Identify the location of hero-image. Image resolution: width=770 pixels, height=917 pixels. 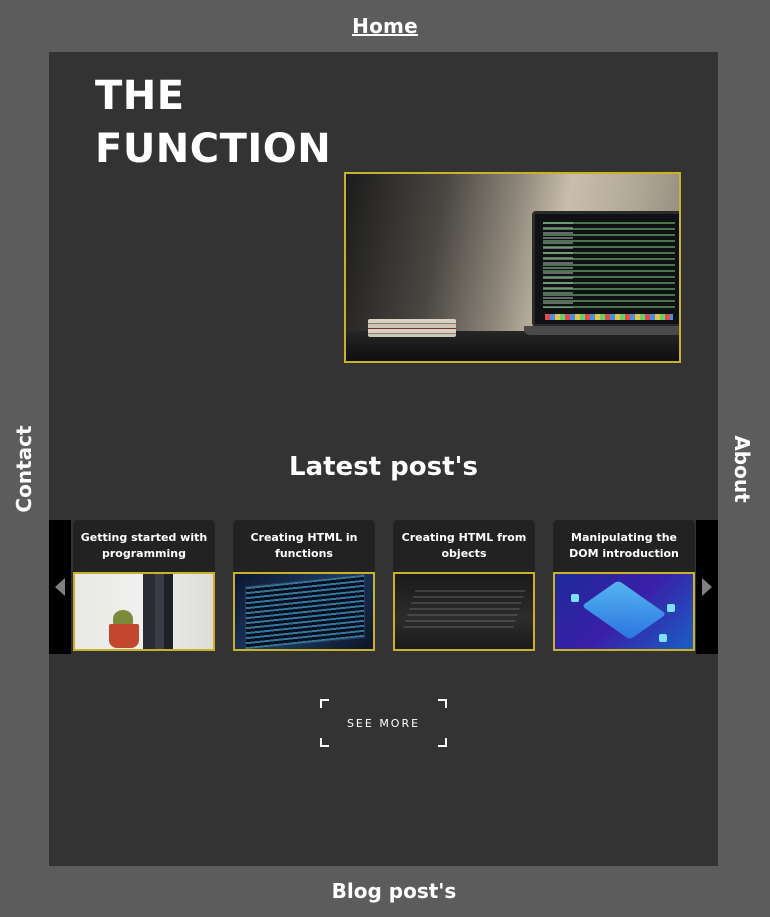
(512, 267).